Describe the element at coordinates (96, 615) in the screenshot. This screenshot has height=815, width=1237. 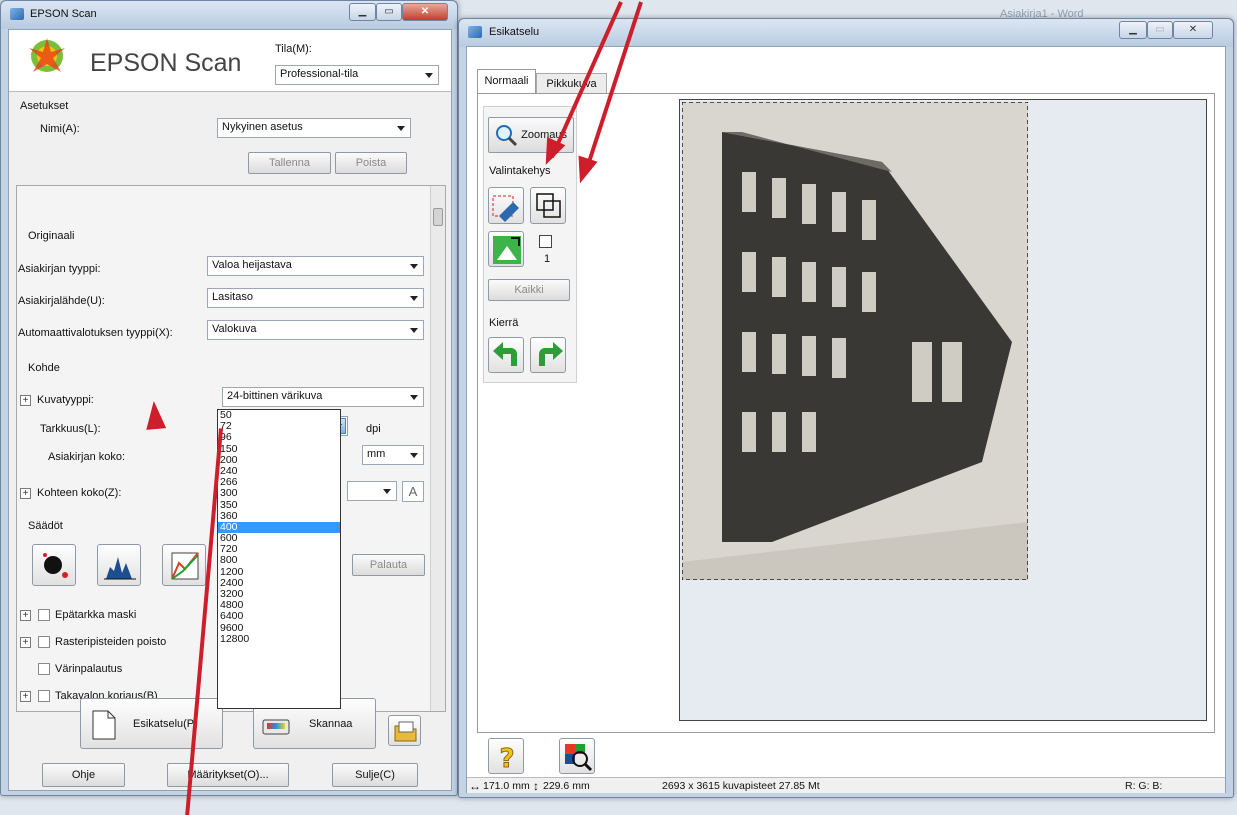
I see `unsharp-label: Epätarkka maski` at that location.